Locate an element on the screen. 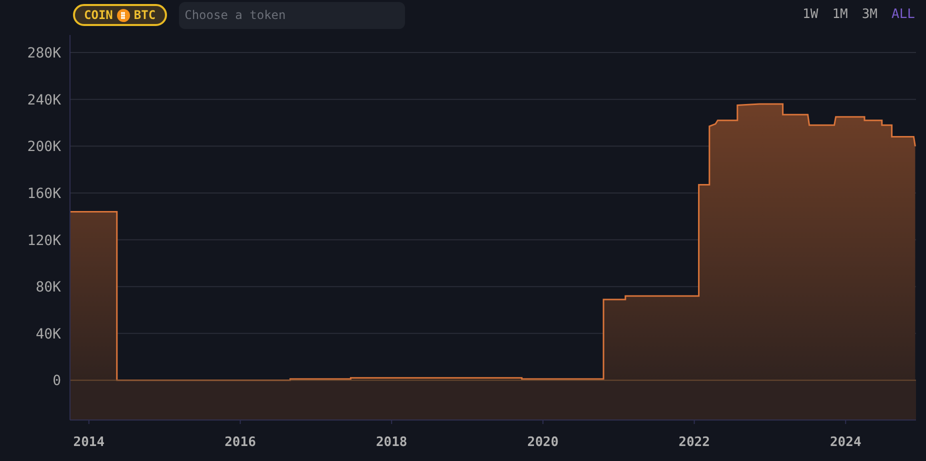 The image size is (926, 461). range-tab: 1M is located at coordinates (840, 15).